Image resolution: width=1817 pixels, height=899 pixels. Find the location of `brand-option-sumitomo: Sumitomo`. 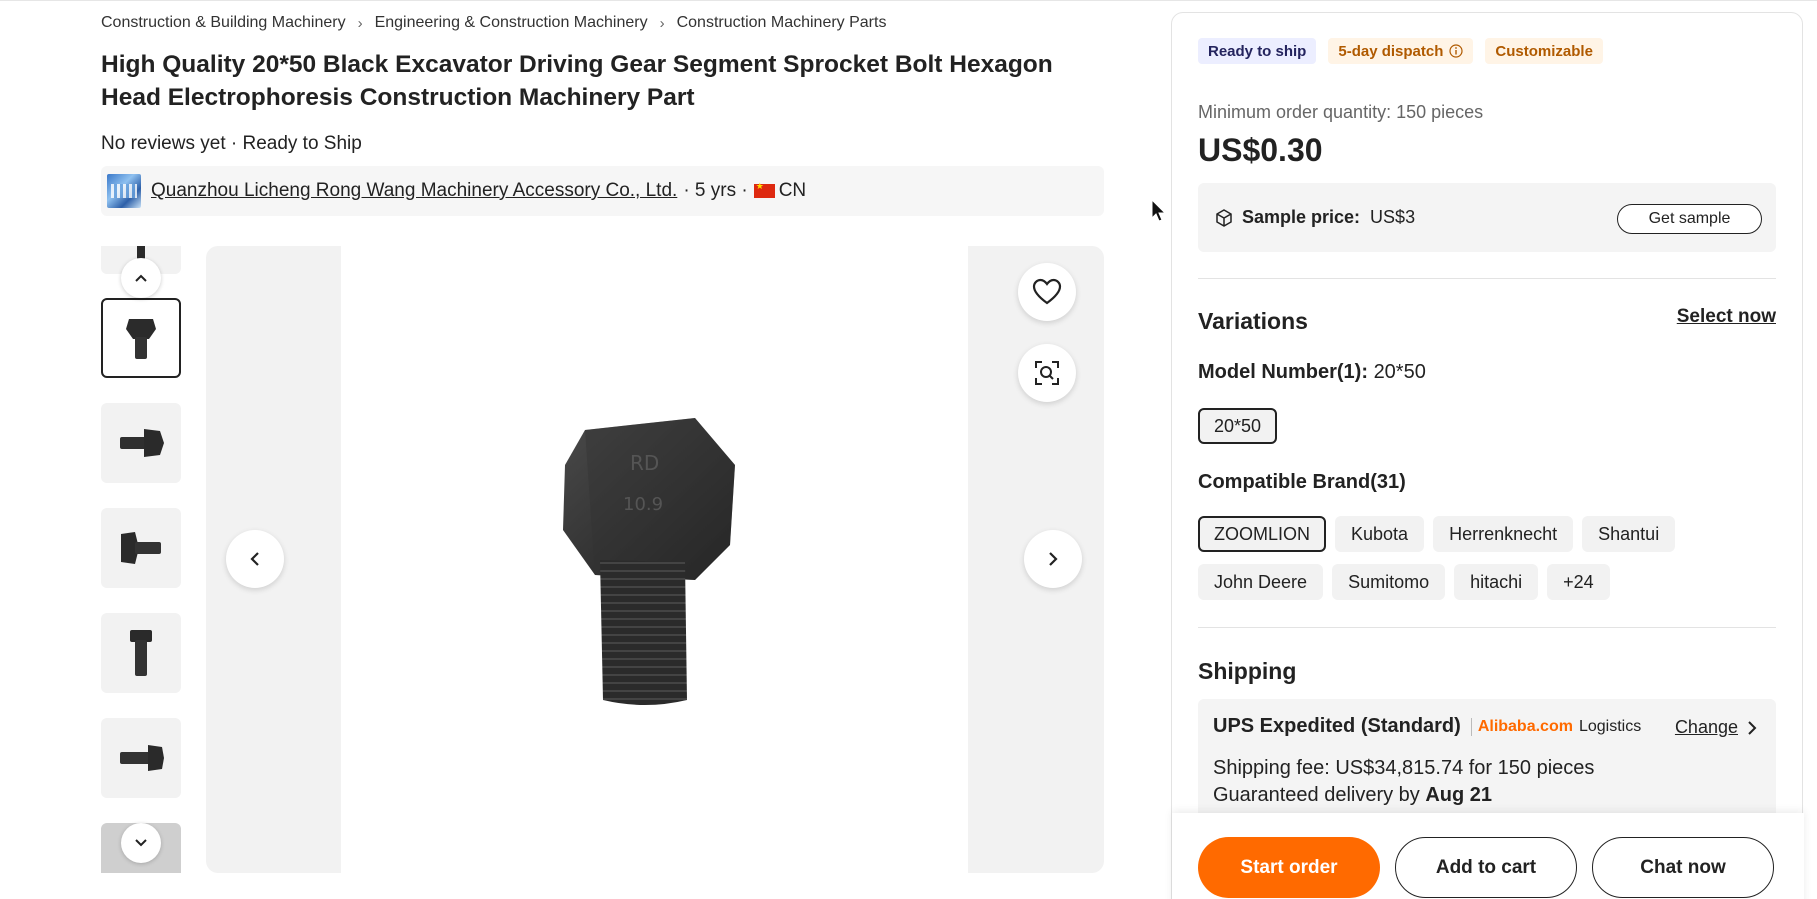

brand-option-sumitomo: Sumitomo is located at coordinates (1389, 582).